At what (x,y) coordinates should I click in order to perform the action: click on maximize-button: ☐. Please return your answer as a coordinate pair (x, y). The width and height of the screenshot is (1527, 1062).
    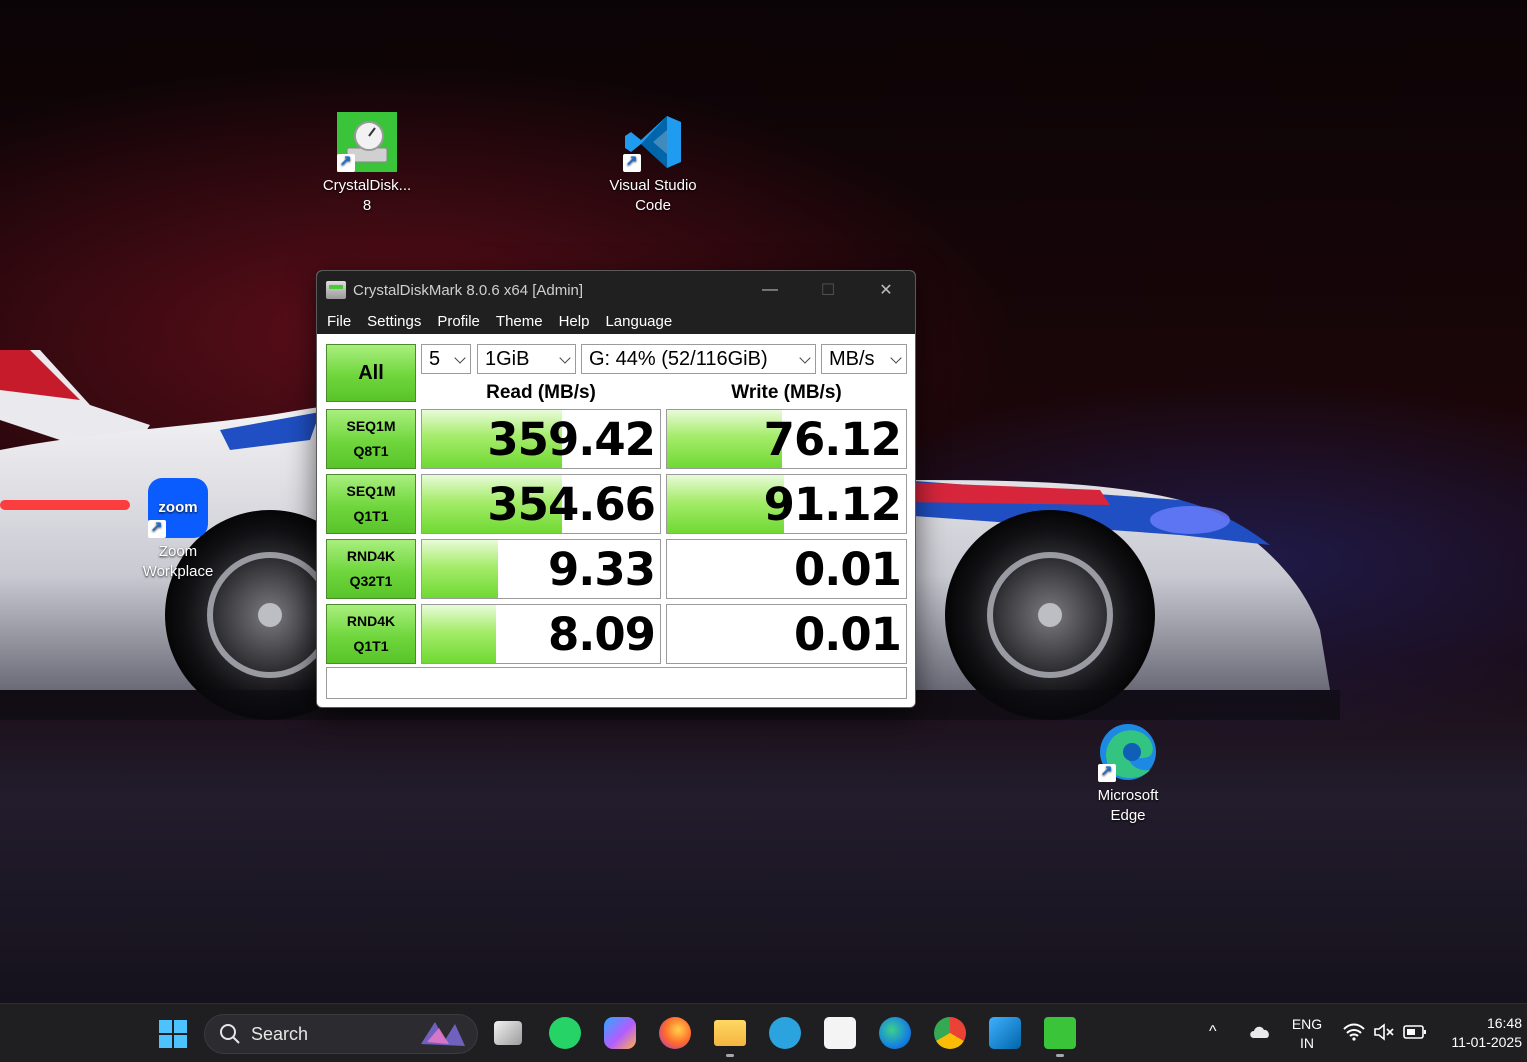
    Looking at the image, I should click on (828, 290).